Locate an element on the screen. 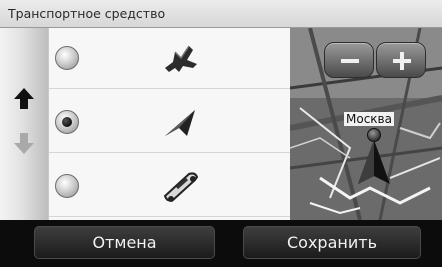 The image size is (442, 267). arrow-up-icon is located at coordinates (24, 98).